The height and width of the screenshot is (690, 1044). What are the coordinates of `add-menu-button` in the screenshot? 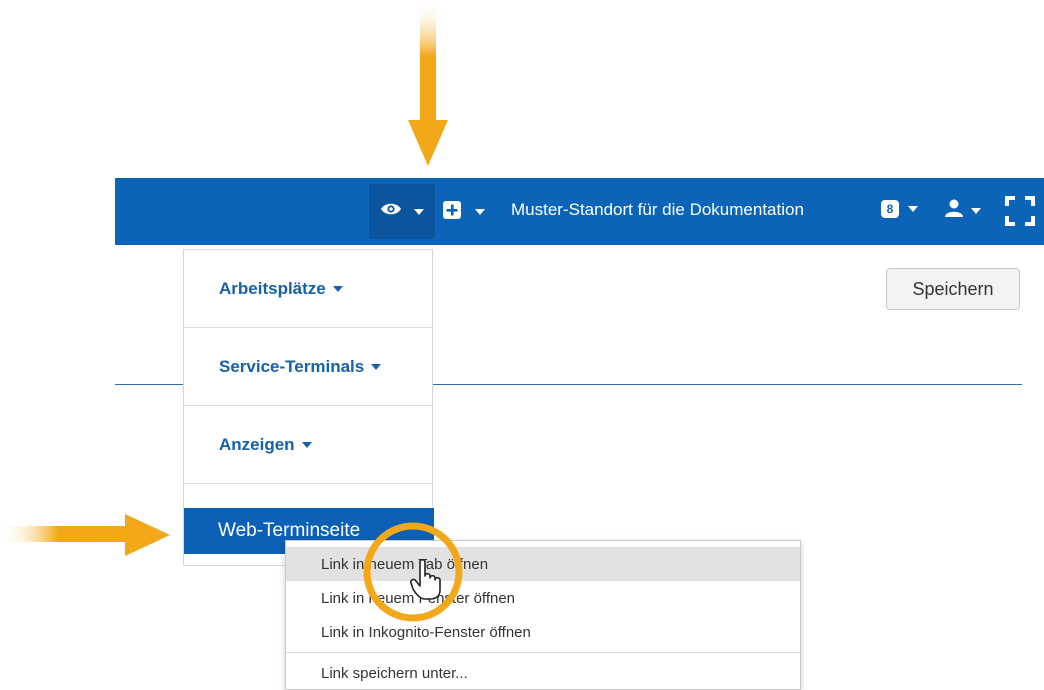 It's located at (464, 212).